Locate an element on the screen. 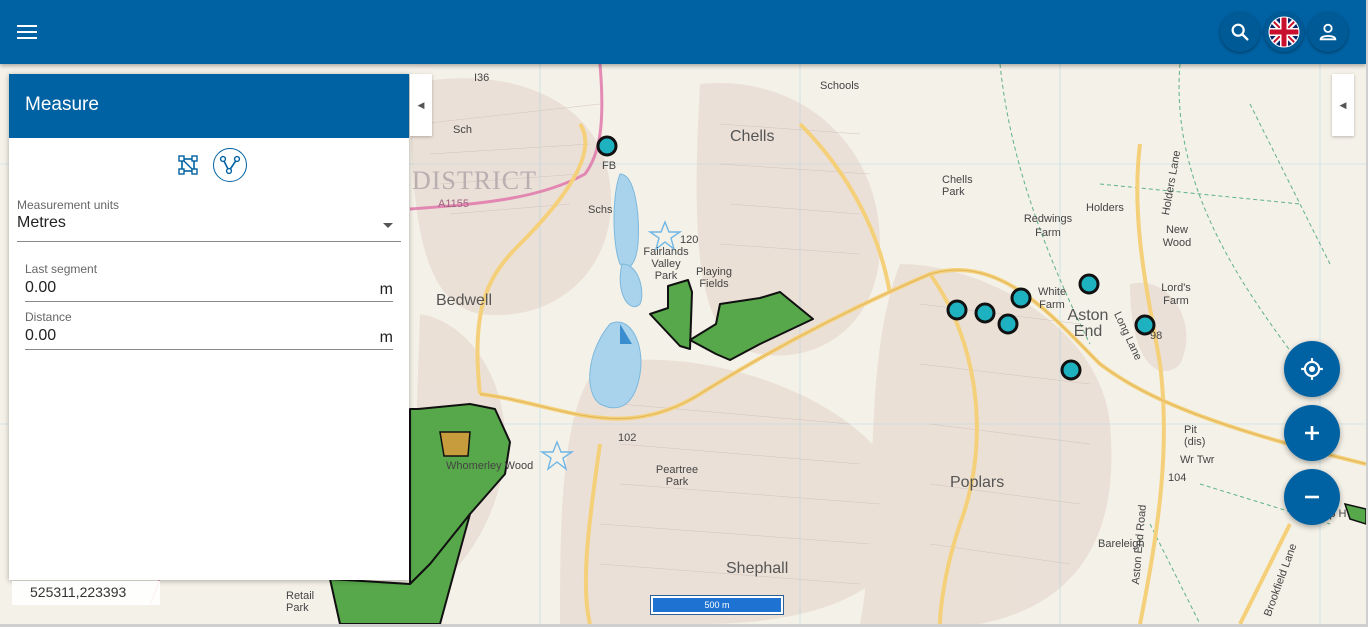 The image size is (1368, 627). place-label: Retail Park is located at coordinates (300, 602).